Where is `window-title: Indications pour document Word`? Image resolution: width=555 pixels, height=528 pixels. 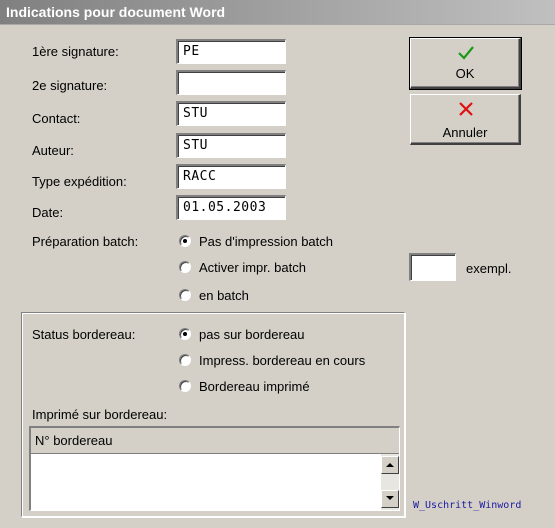 window-title: Indications pour document Word is located at coordinates (116, 12).